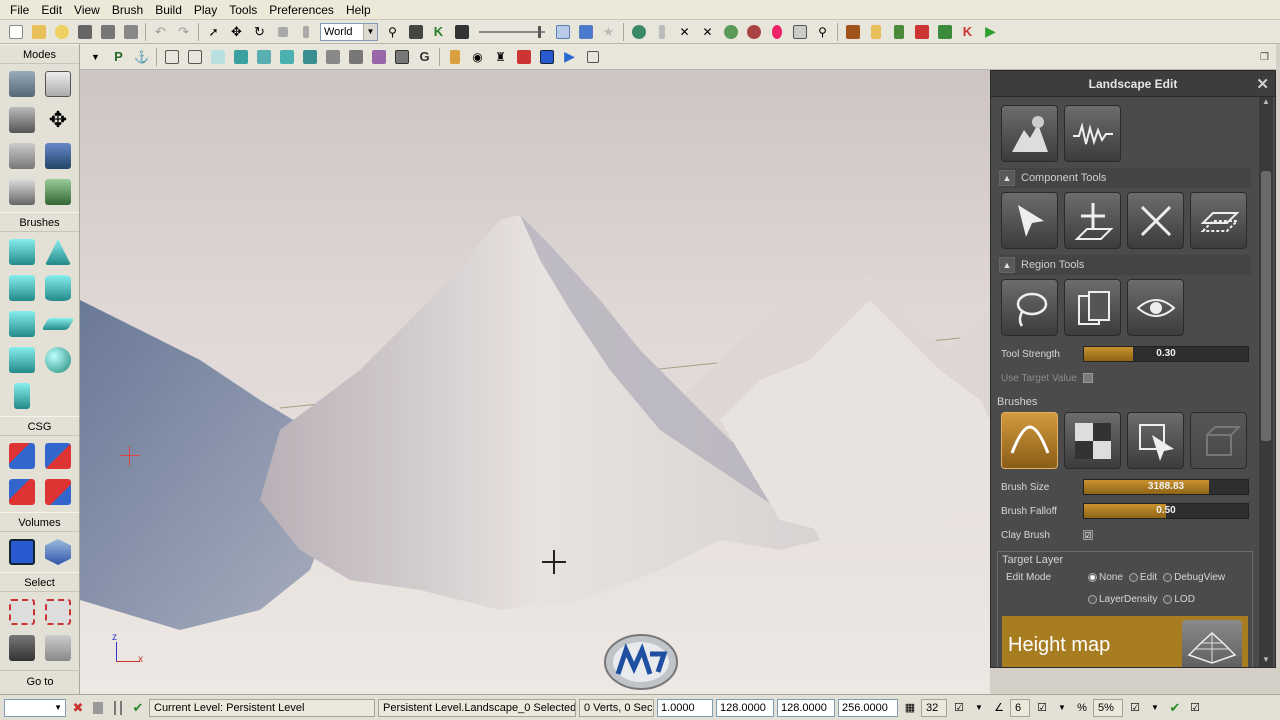 This screenshot has width=1280, height=720. What do you see at coordinates (438, 32) in the screenshot?
I see `kismet-icon: K` at bounding box center [438, 32].